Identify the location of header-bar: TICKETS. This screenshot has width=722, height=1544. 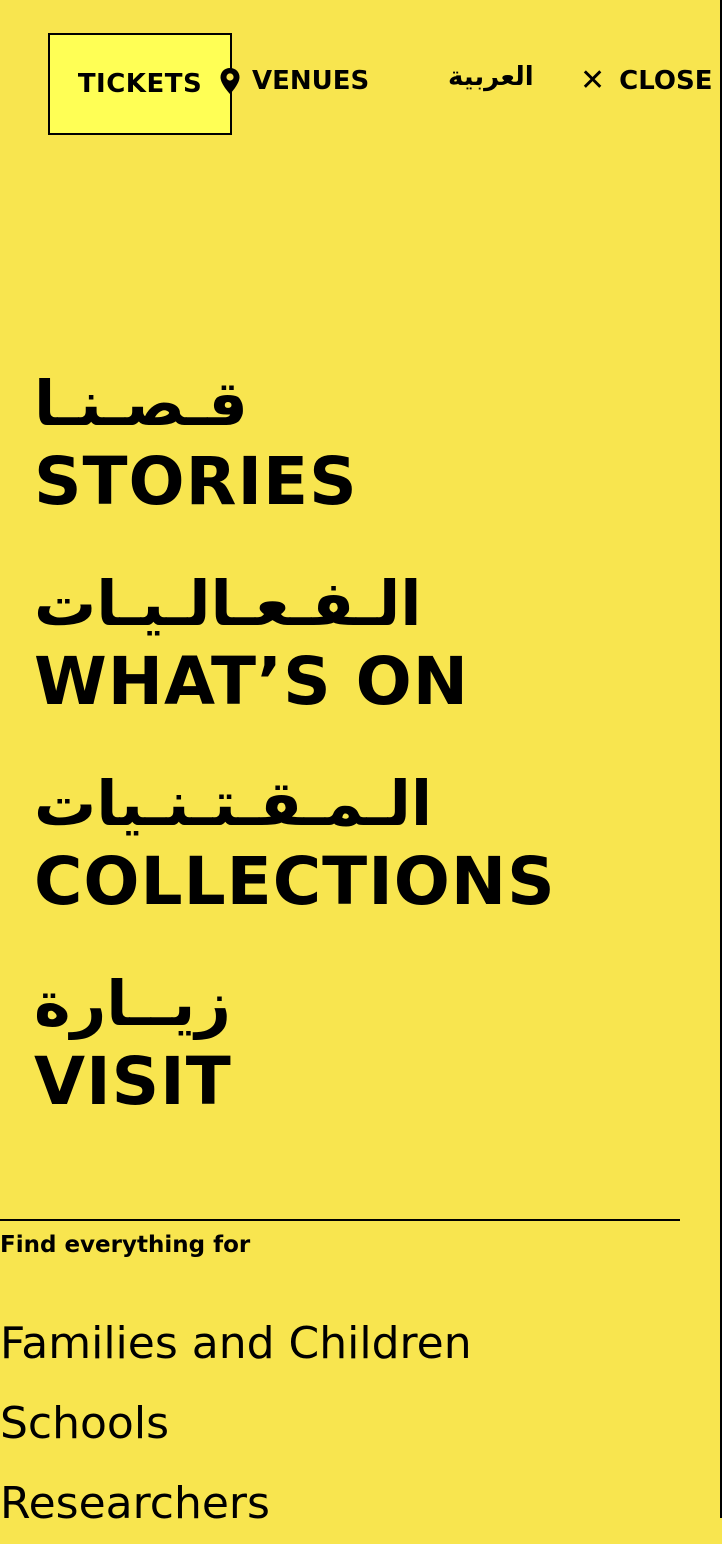
(140, 84).